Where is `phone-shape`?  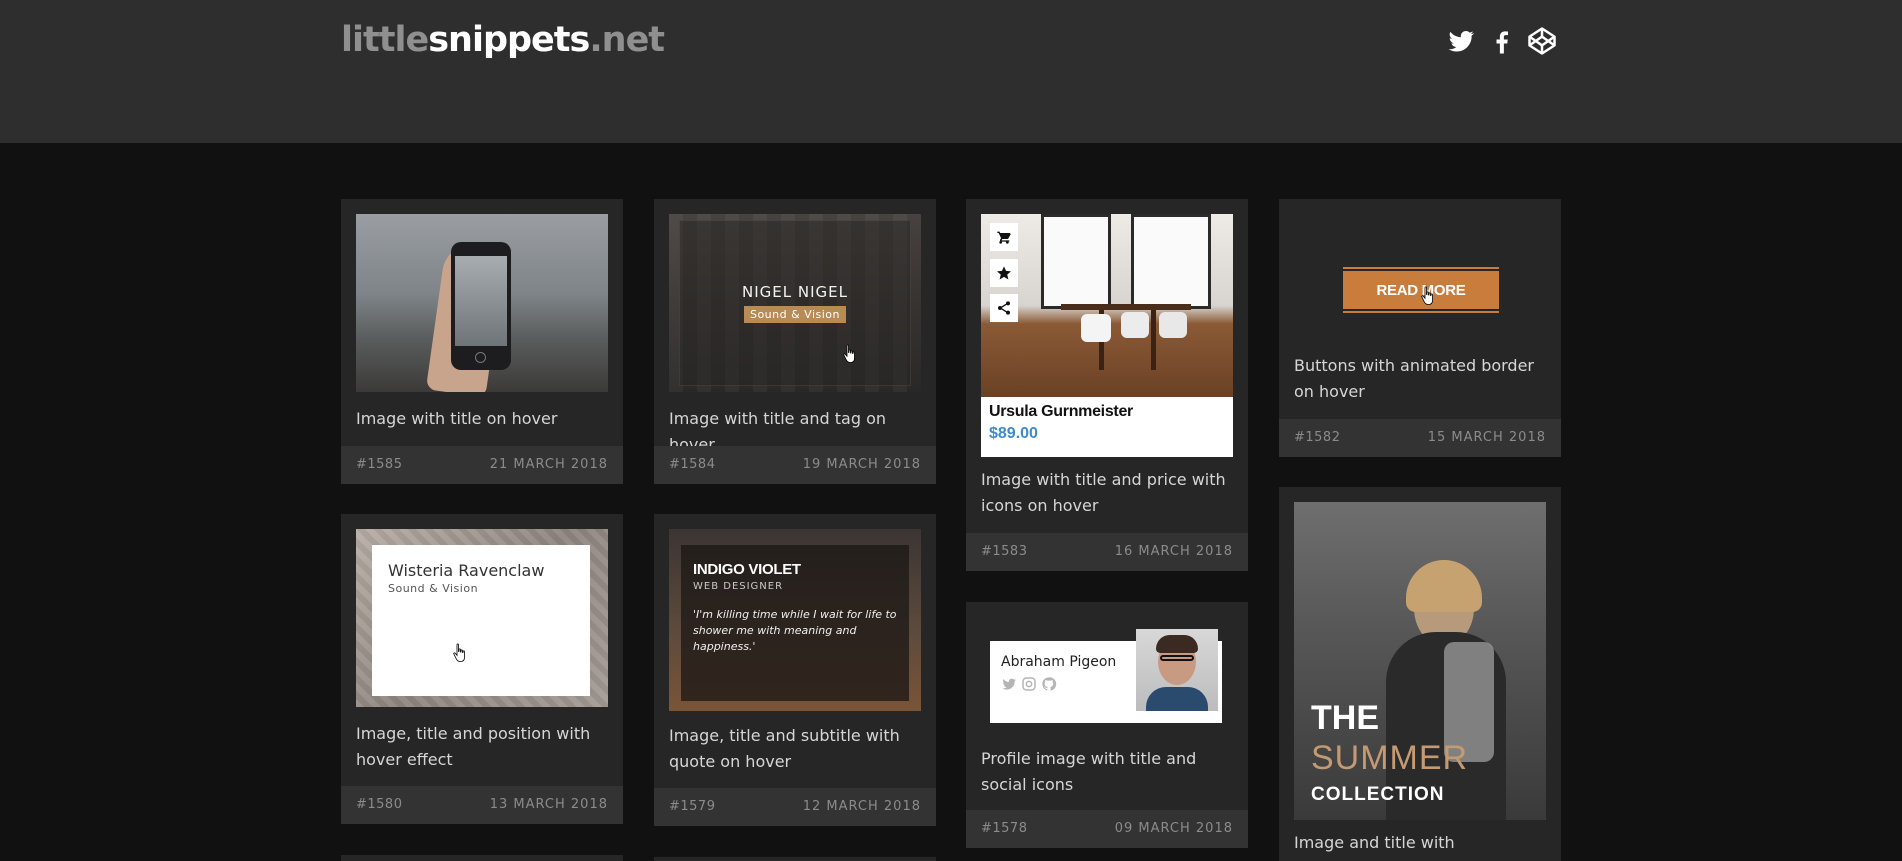
phone-shape is located at coordinates (481, 306).